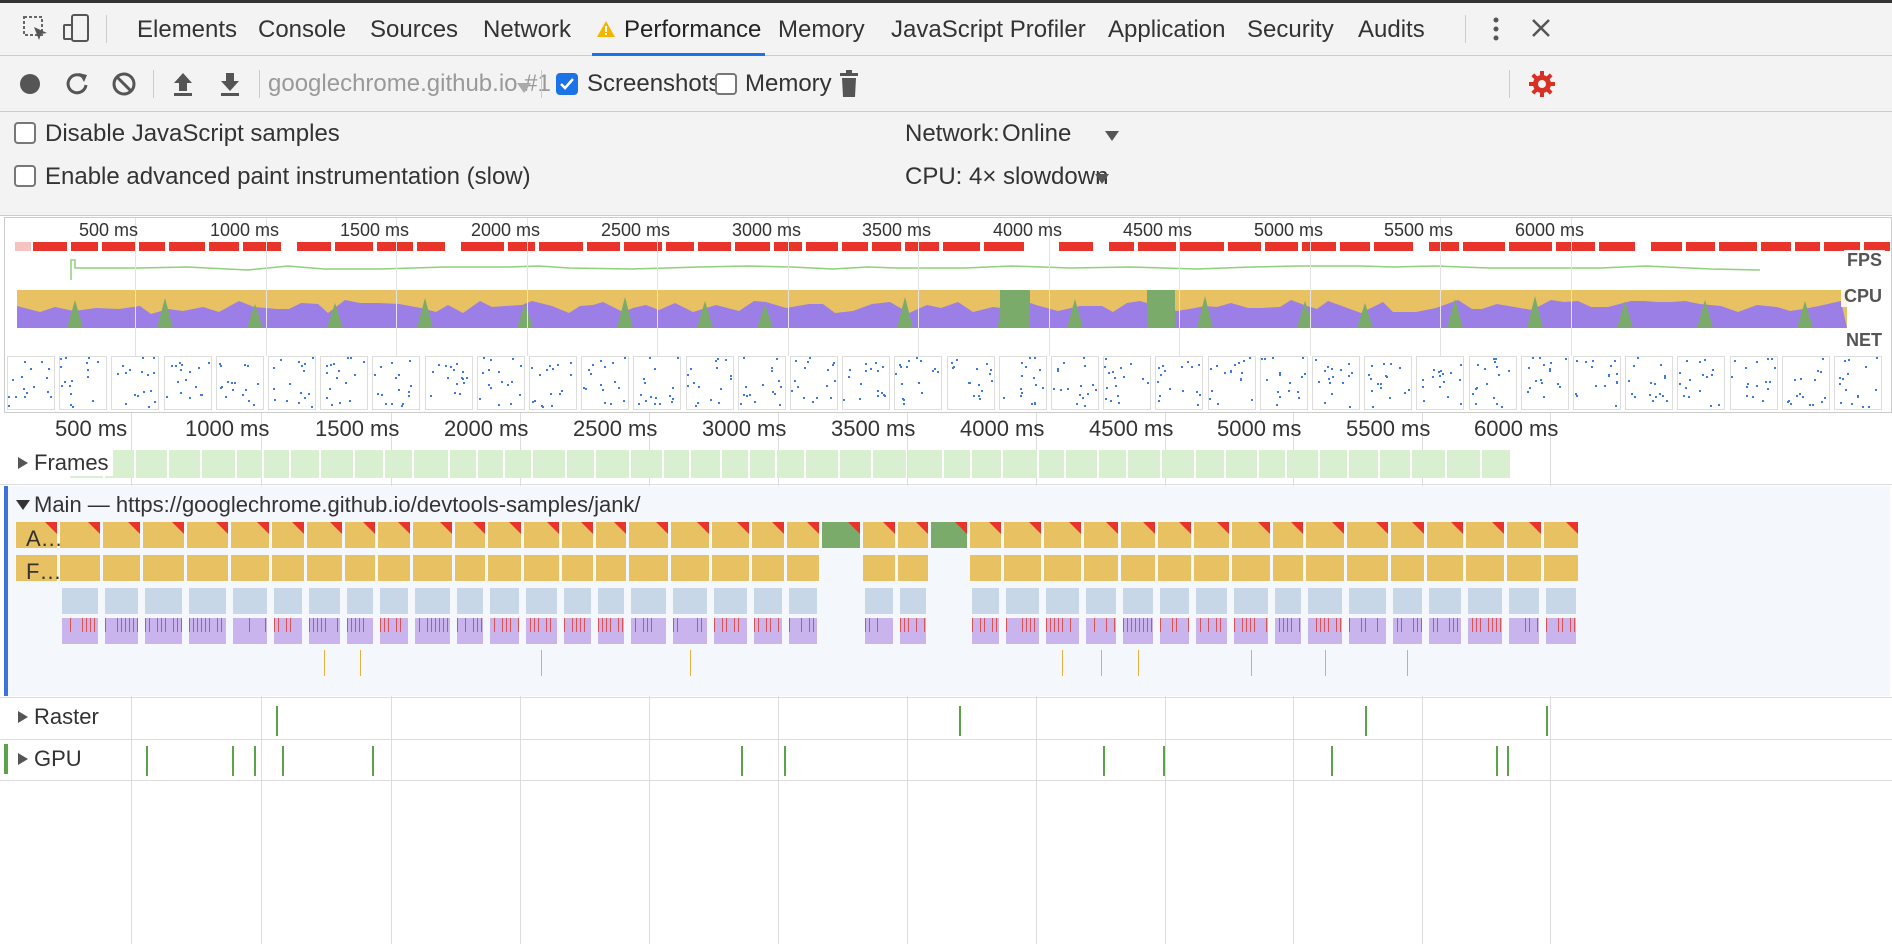  Describe the element at coordinates (302, 29) in the screenshot. I see `tab-console: Console` at that location.